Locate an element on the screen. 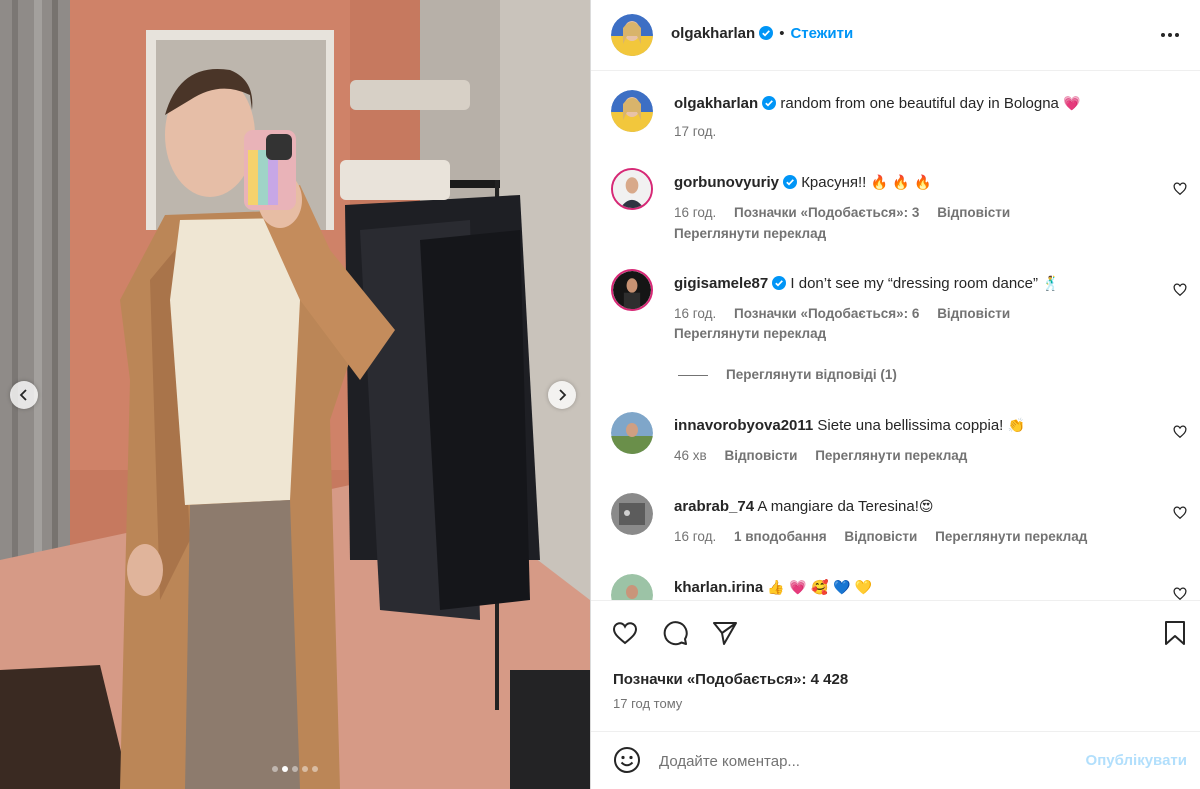 Image resolution: width=1200 pixels, height=789 pixels. publish-button: Опублікувати is located at coordinates (1136, 760).